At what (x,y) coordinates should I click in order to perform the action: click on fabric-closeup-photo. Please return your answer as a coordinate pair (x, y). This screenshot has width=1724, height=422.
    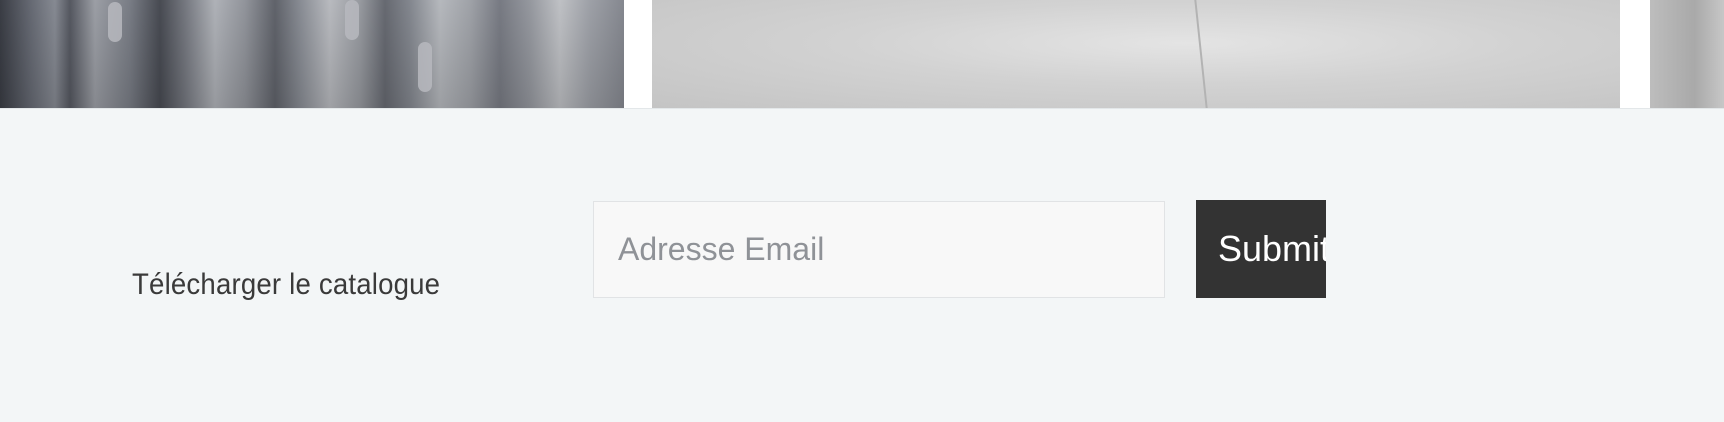
    Looking at the image, I should click on (1136, 54).